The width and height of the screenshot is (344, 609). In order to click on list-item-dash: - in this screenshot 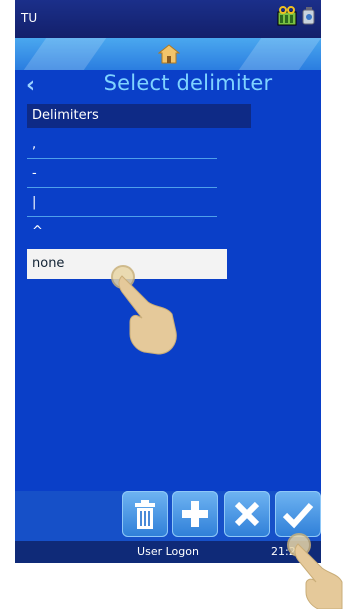, I will do `click(122, 173)`.